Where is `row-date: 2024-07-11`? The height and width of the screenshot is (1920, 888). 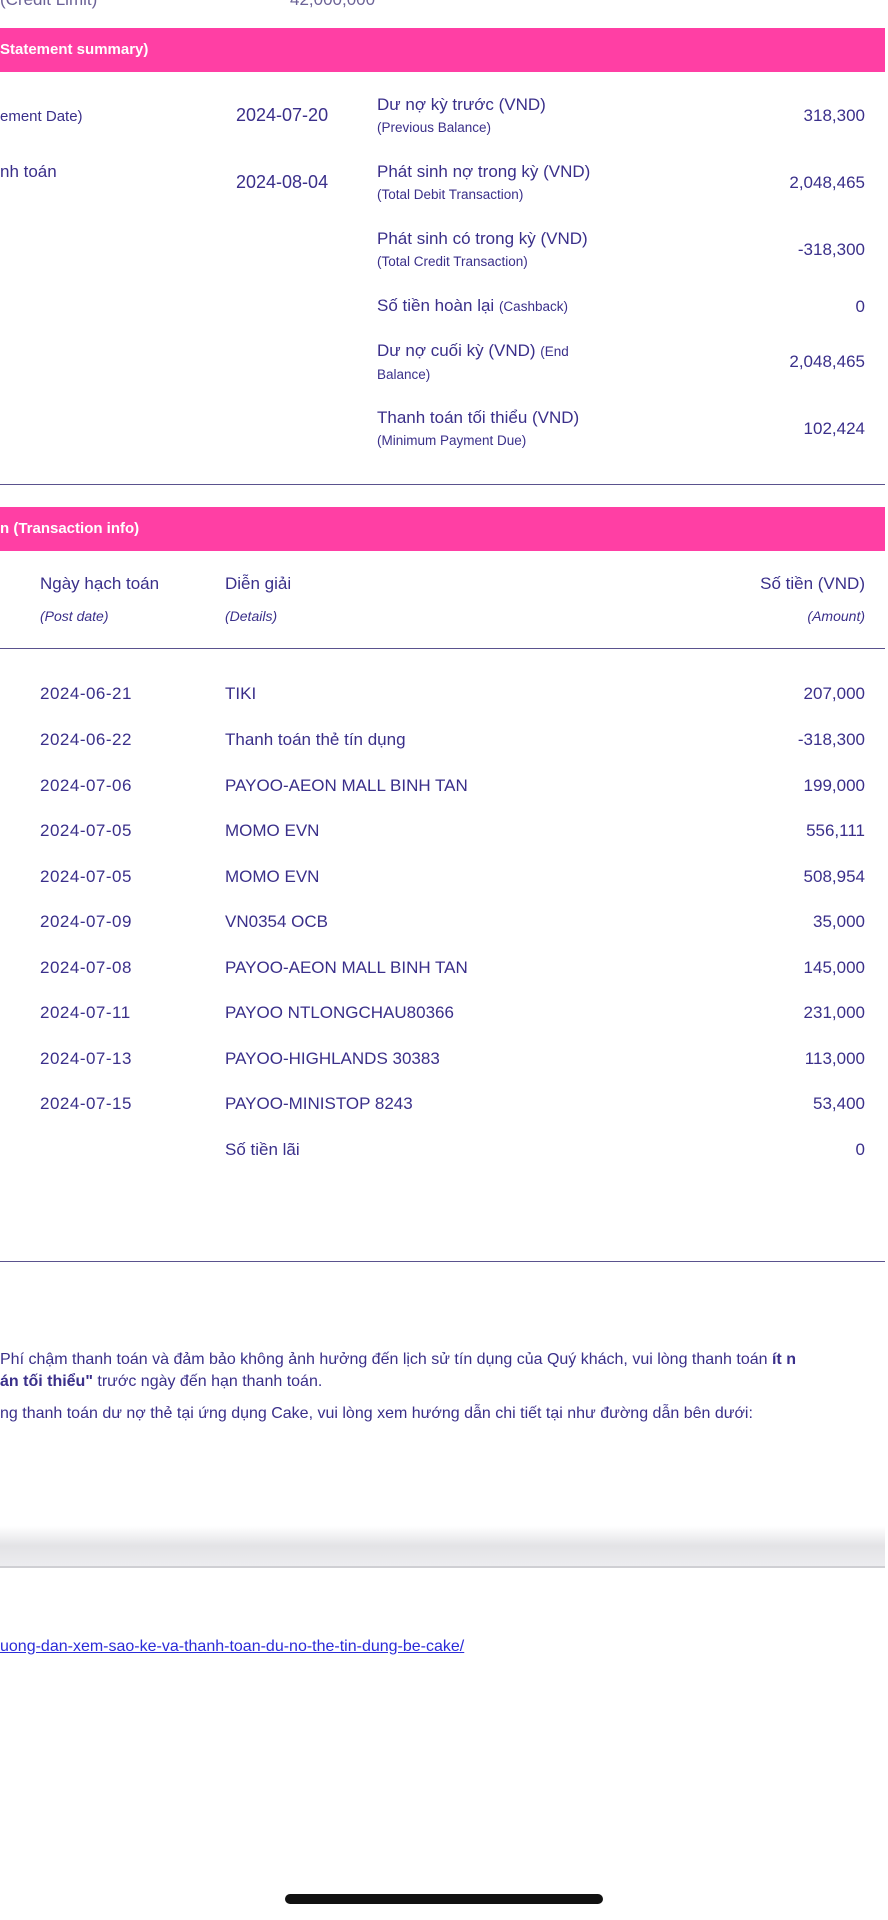 row-date: 2024-07-11 is located at coordinates (85, 1012).